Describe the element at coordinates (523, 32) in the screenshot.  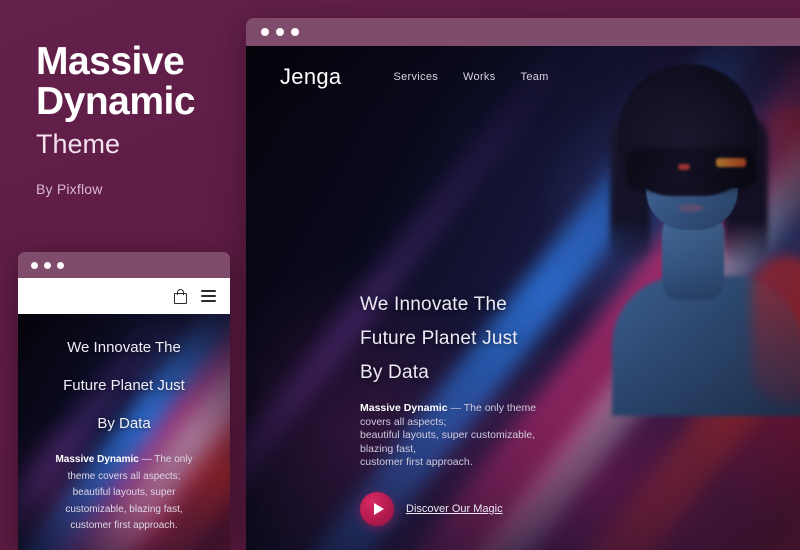
I see `browser-titlebar` at that location.